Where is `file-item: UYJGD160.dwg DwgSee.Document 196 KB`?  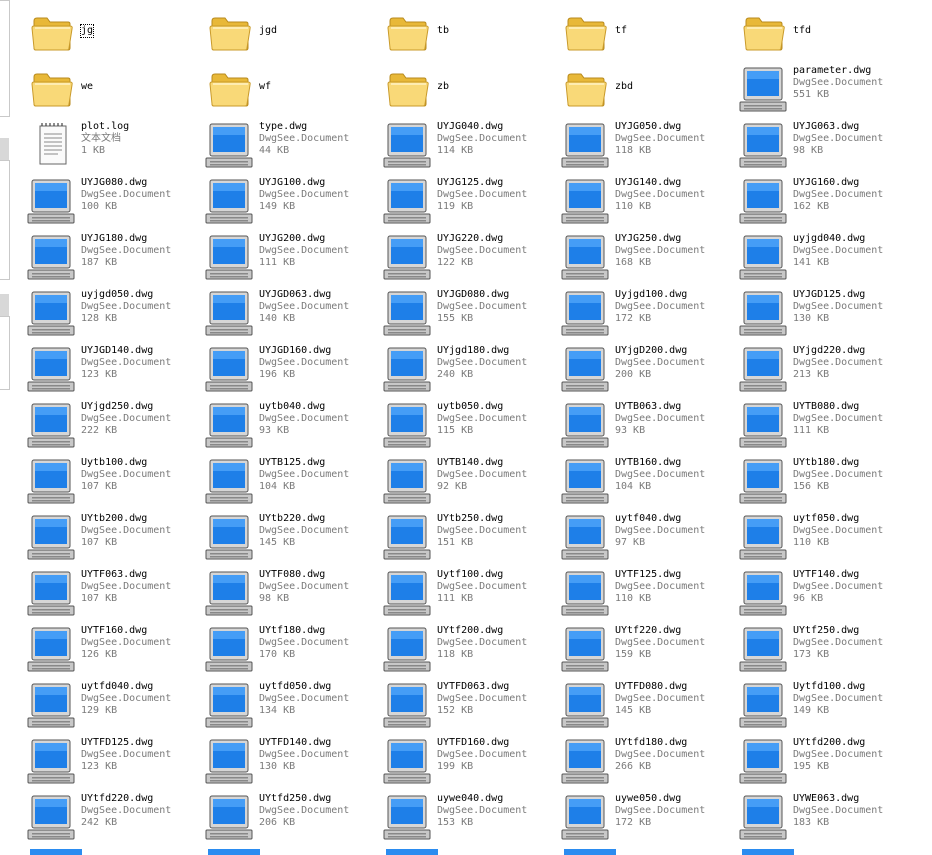
file-item: UYJGD160.dwg DwgSee.Document 196 KB is located at coordinates (293, 370).